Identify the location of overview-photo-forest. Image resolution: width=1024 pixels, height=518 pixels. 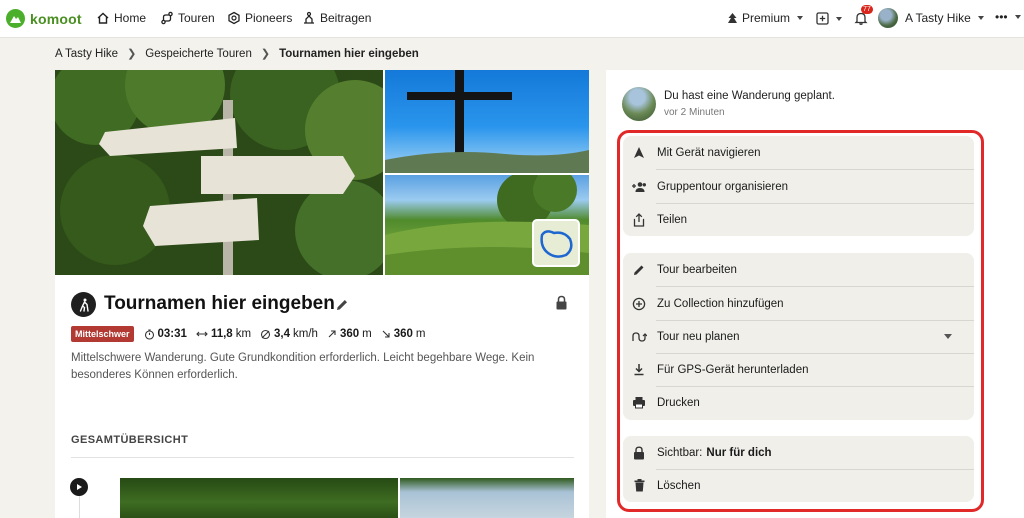
(259, 498).